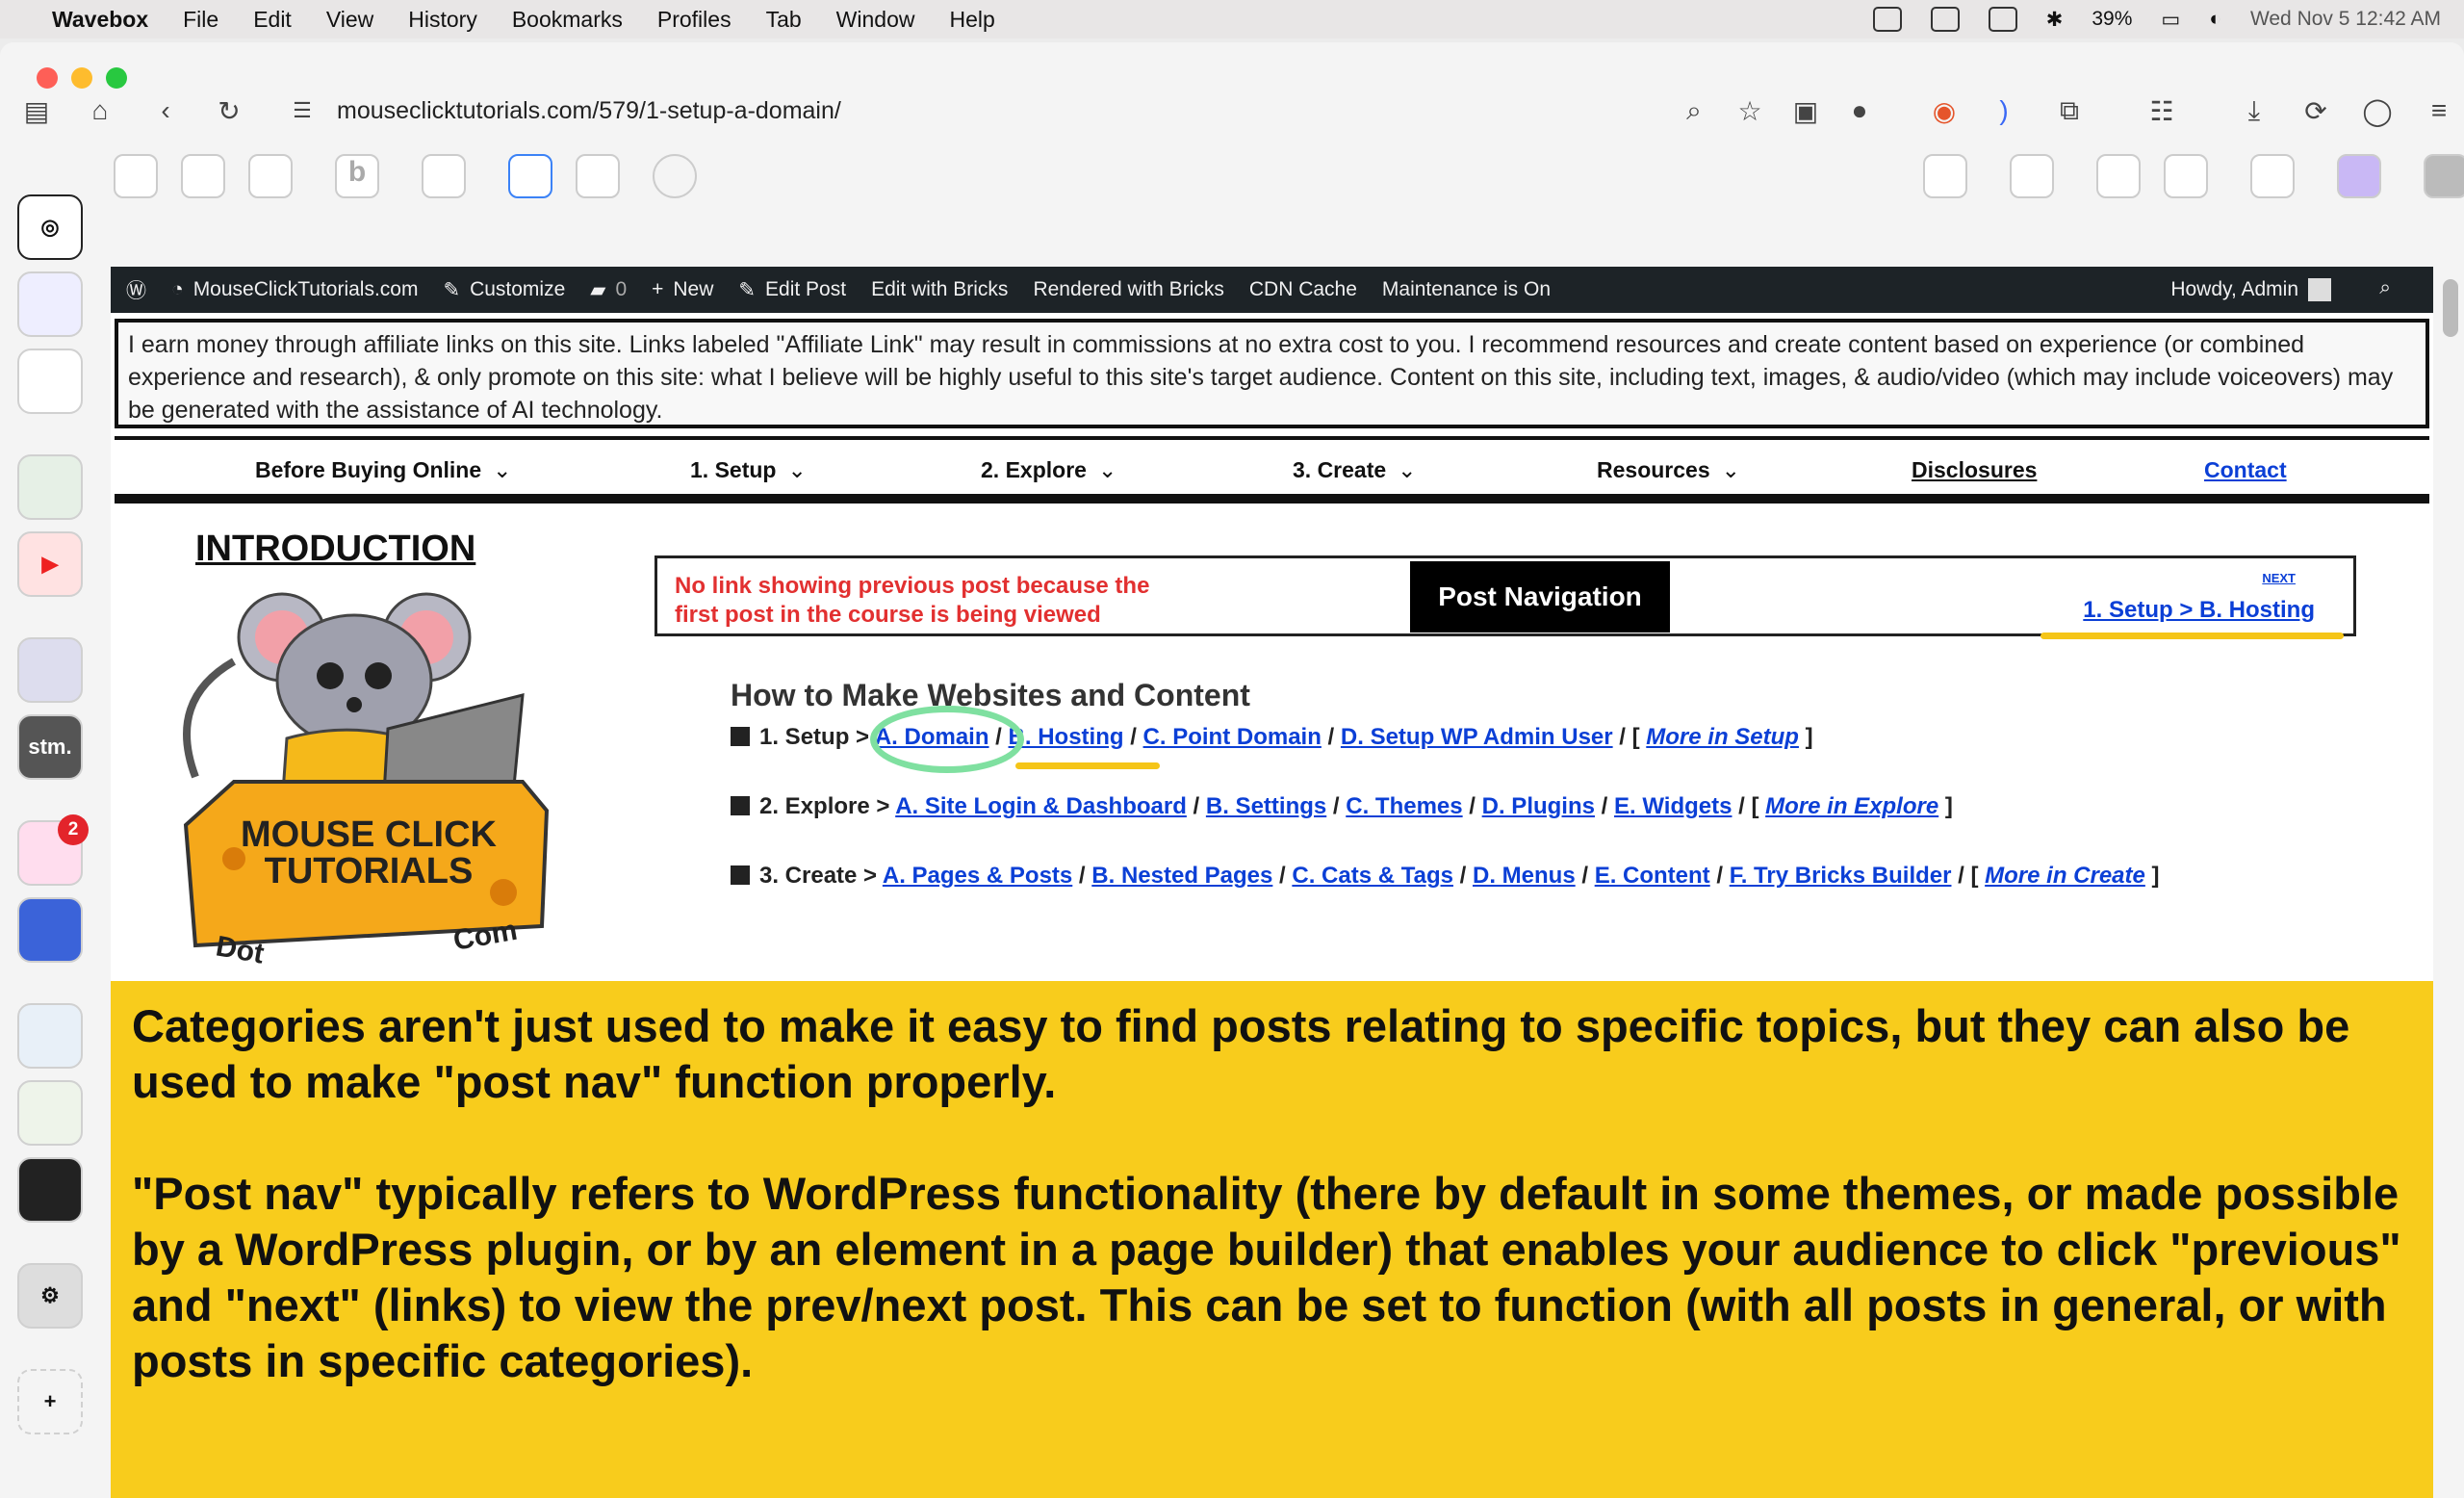  I want to click on nav-explore: 2. Explore ⌄, so click(1048, 470).